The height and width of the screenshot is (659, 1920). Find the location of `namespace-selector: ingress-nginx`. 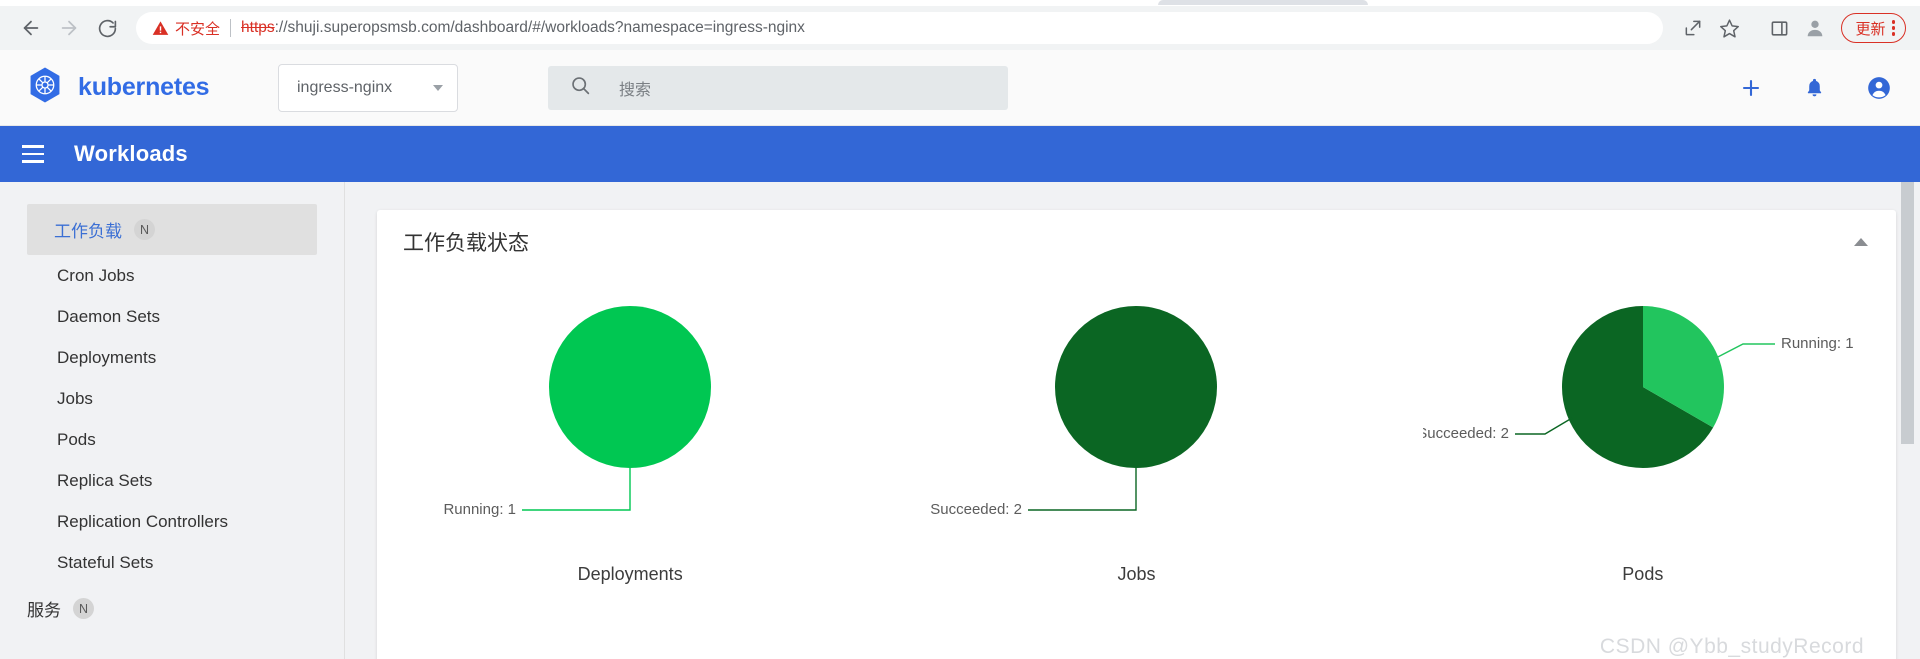

namespace-selector: ingress-nginx is located at coordinates (368, 87).